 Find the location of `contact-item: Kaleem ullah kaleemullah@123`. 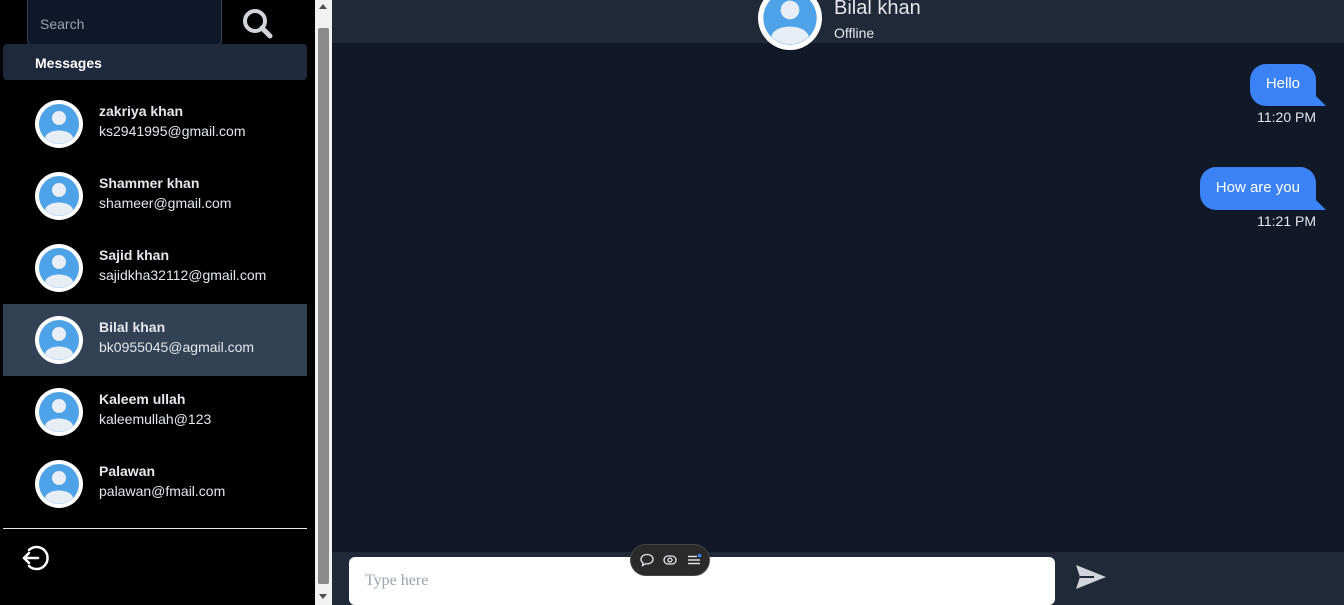

contact-item: Kaleem ullah kaleemullah@123 is located at coordinates (155, 412).